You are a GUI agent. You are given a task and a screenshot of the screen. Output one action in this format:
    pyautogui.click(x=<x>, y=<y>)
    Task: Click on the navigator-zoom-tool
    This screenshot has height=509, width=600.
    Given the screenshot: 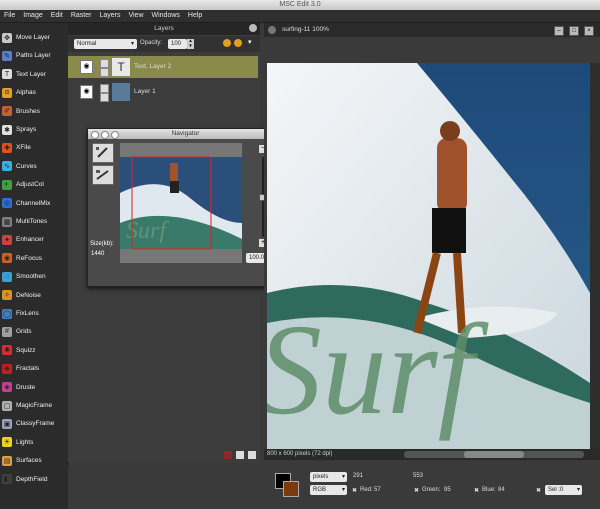 What is the action you would take?
    pyautogui.click(x=103, y=175)
    